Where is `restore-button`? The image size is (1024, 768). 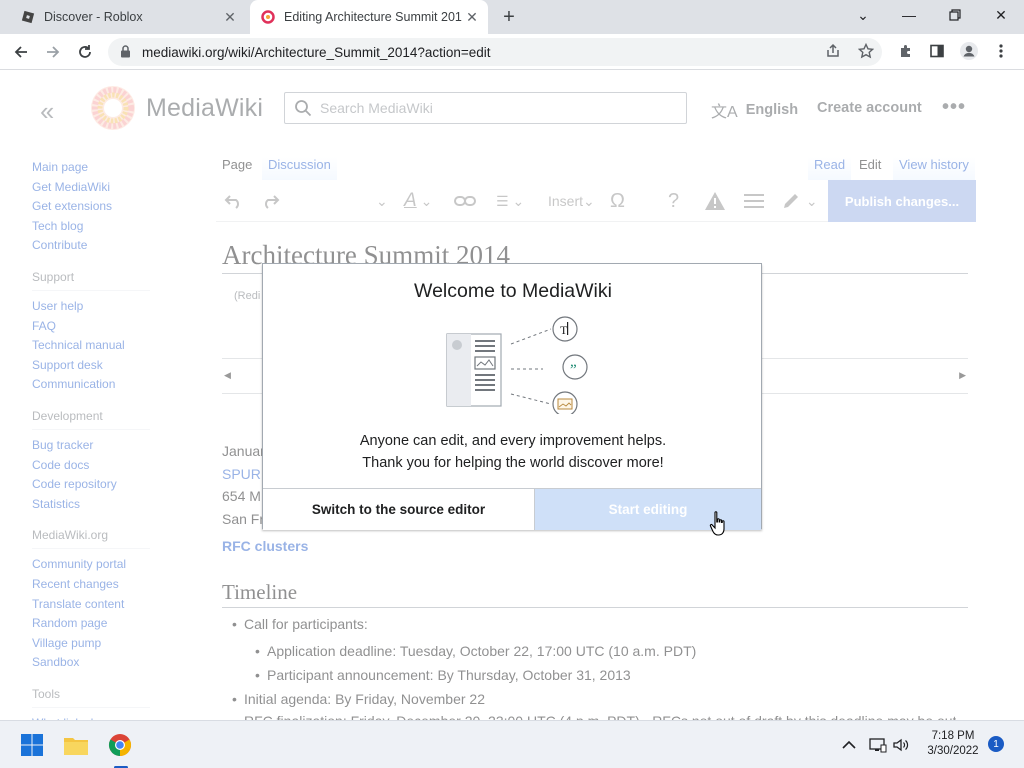 restore-button is located at coordinates (955, 15).